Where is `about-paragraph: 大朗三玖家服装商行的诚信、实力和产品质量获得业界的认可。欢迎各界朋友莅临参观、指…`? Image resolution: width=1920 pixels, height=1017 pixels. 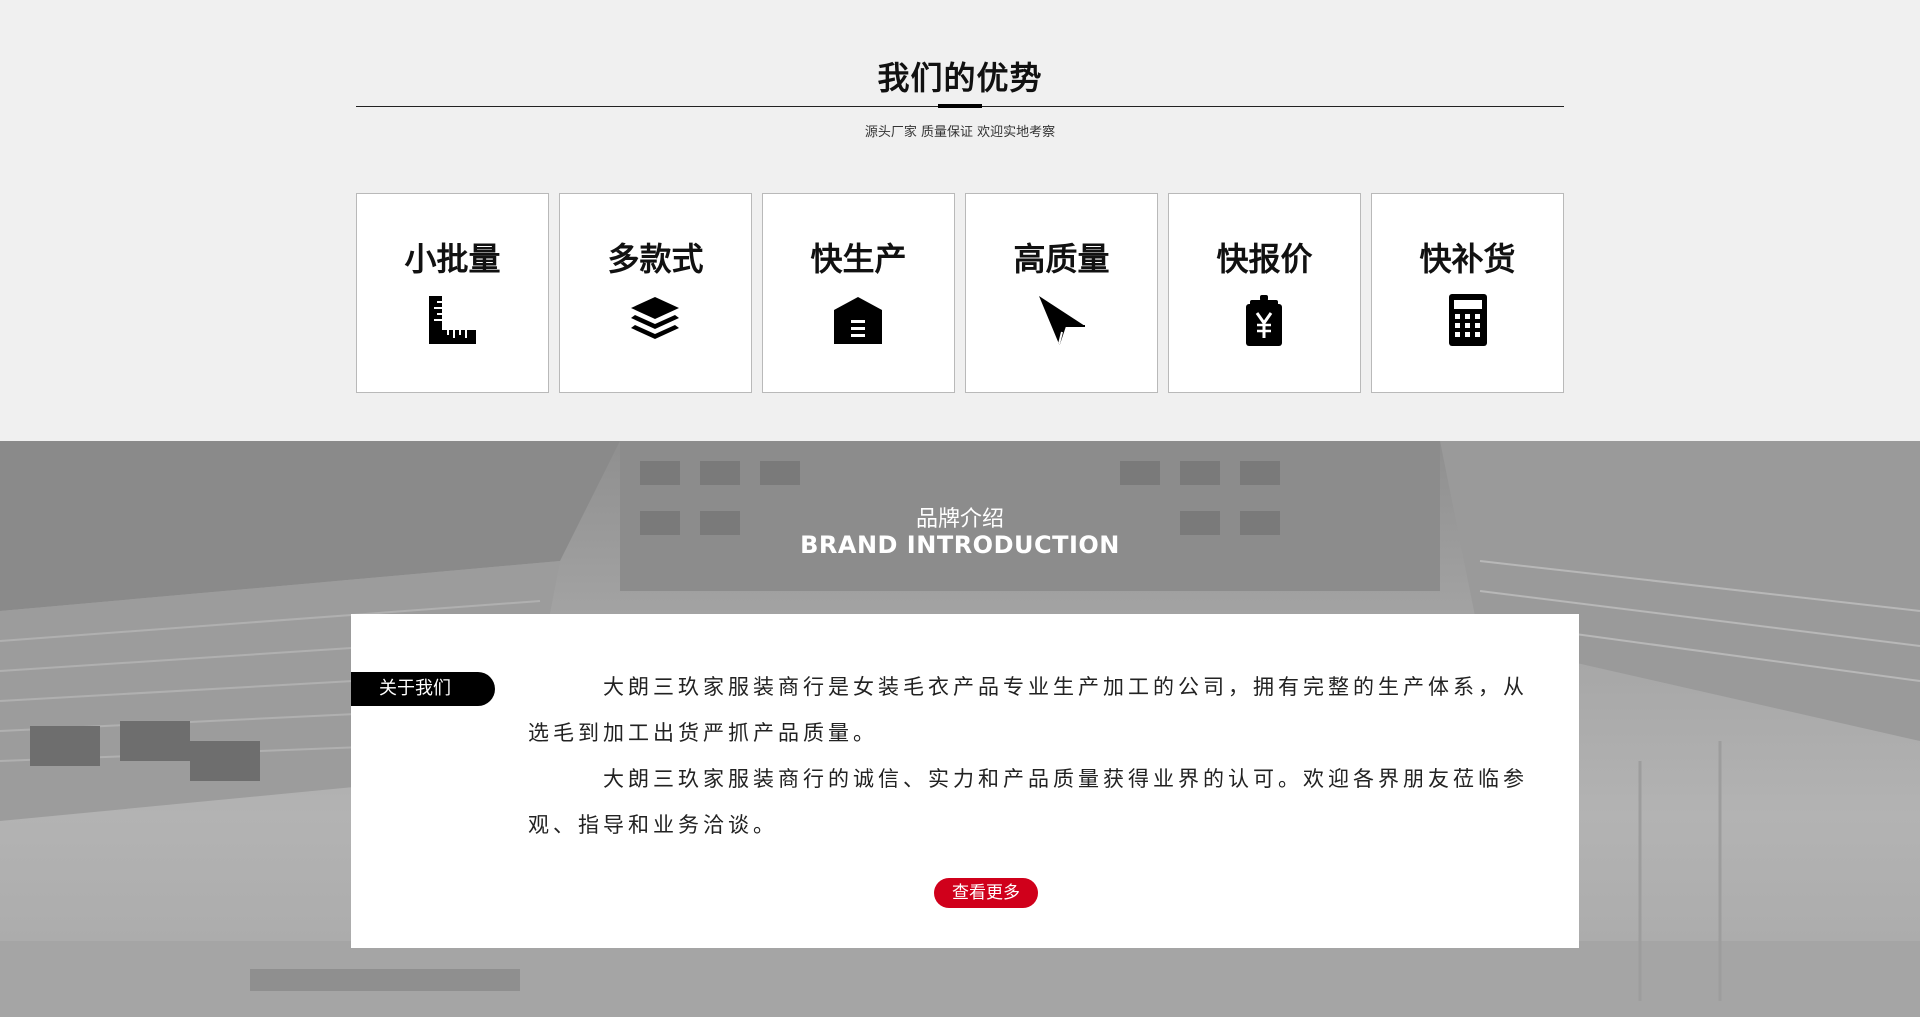 about-paragraph: 大朗三玖家服装商行的诚信、实力和产品质量获得业界的认可。欢迎各界朋友莅临参观、指… is located at coordinates (1028, 802).